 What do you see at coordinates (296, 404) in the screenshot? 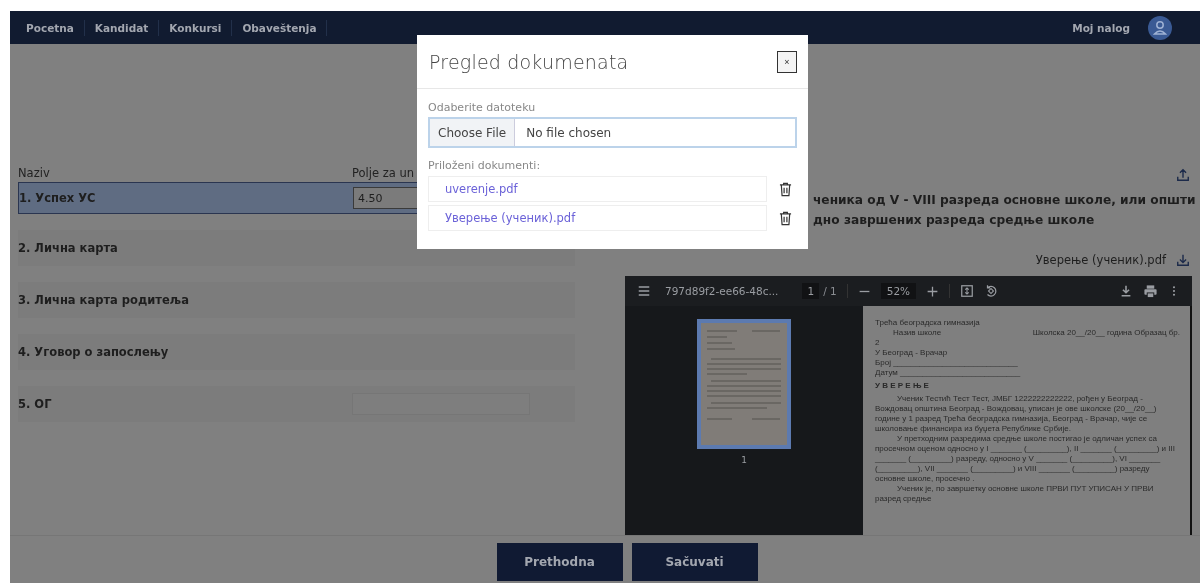
I see `document-row: 5. ОГ` at bounding box center [296, 404].